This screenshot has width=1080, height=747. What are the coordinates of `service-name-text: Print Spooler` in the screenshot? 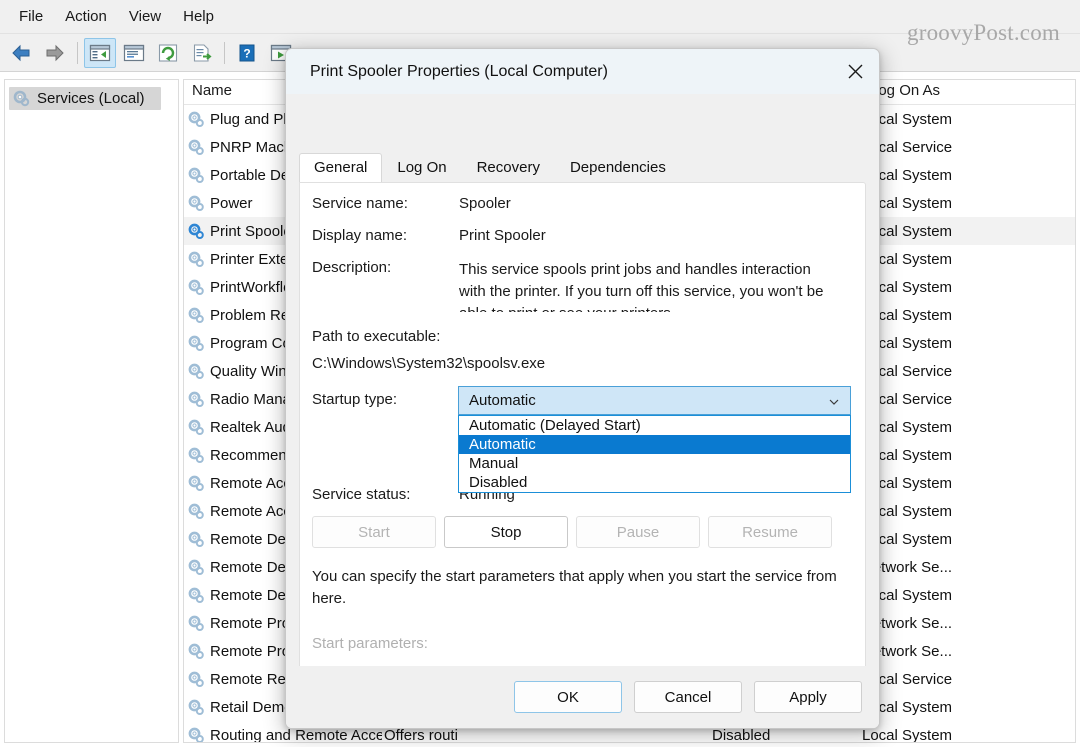 It's located at (253, 231).